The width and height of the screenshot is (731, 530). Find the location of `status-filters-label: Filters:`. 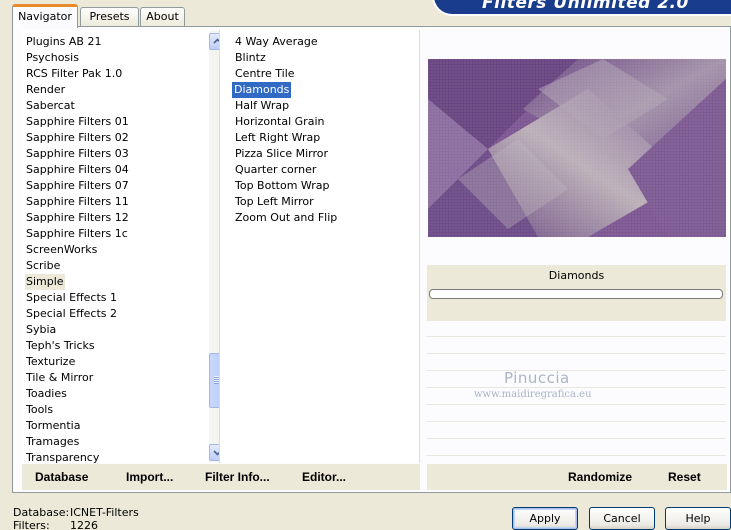

status-filters-label: Filters: is located at coordinates (31, 524).